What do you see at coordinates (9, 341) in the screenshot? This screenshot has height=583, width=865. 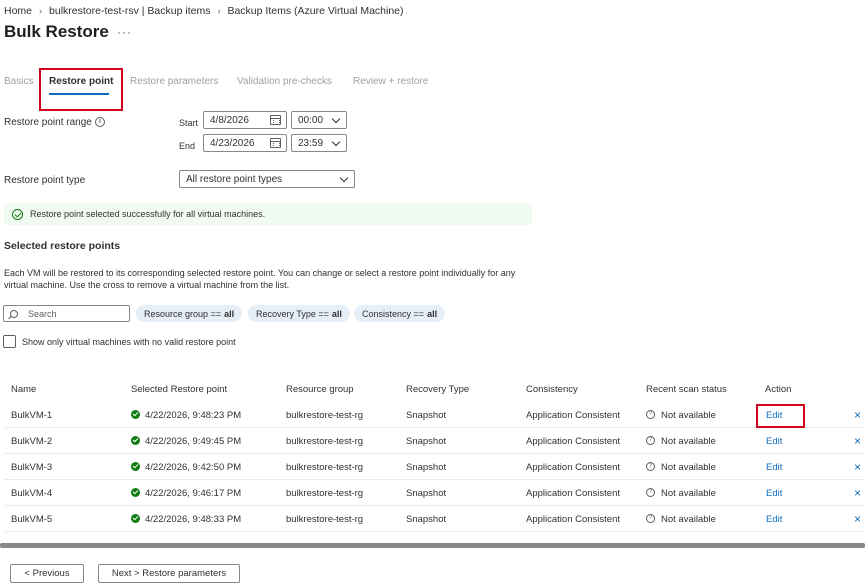 I see `no-valid-restore-point-checkbox` at bounding box center [9, 341].